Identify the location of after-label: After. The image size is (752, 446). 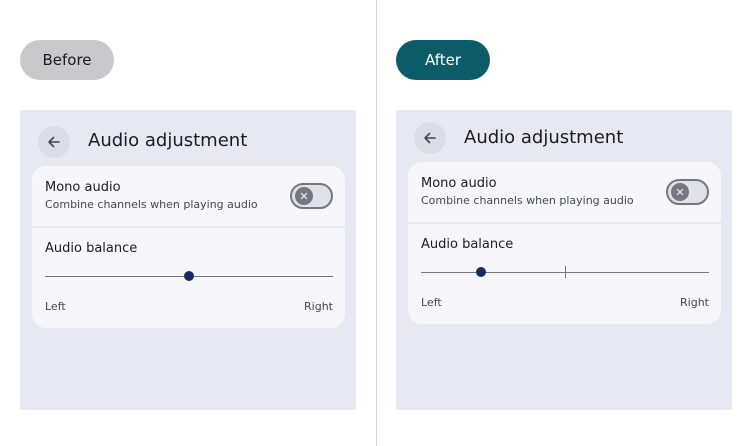
(443, 60).